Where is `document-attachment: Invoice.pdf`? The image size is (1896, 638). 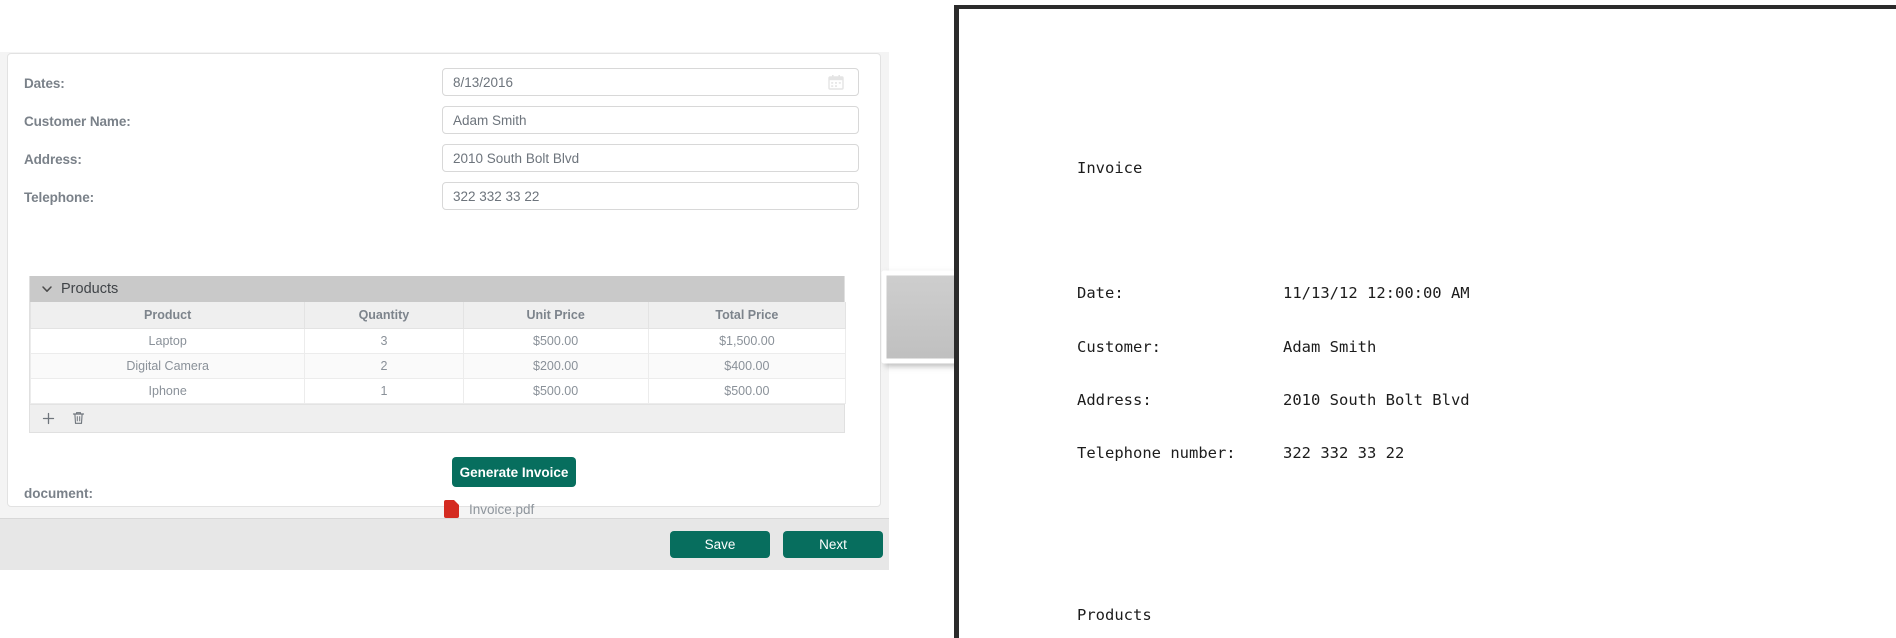
document-attachment: Invoice.pdf is located at coordinates (489, 509).